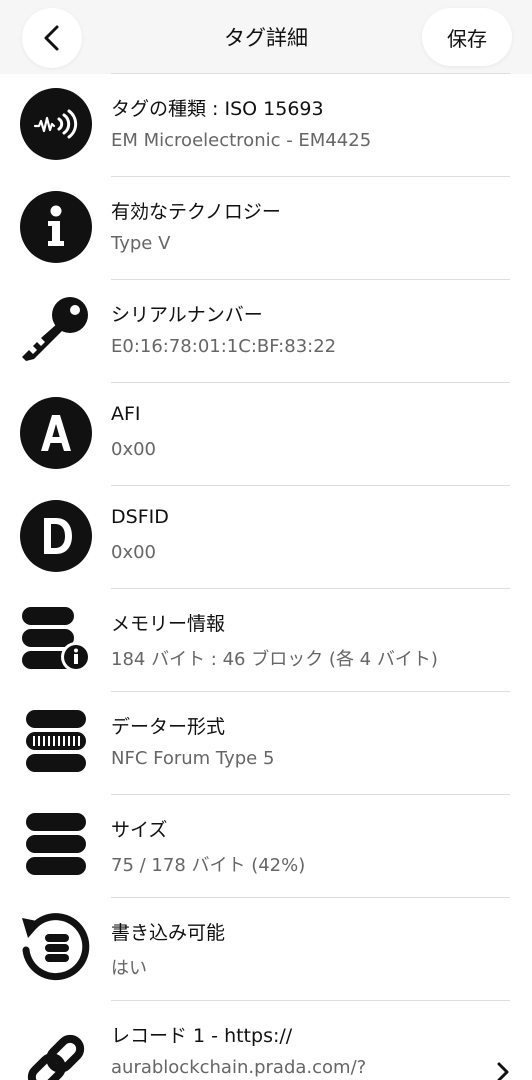 This screenshot has height=1080, width=532. Describe the element at coordinates (266, 846) in the screenshot. I see `list-item-size: サイズ 75 / 178 バイト (42%)` at that location.